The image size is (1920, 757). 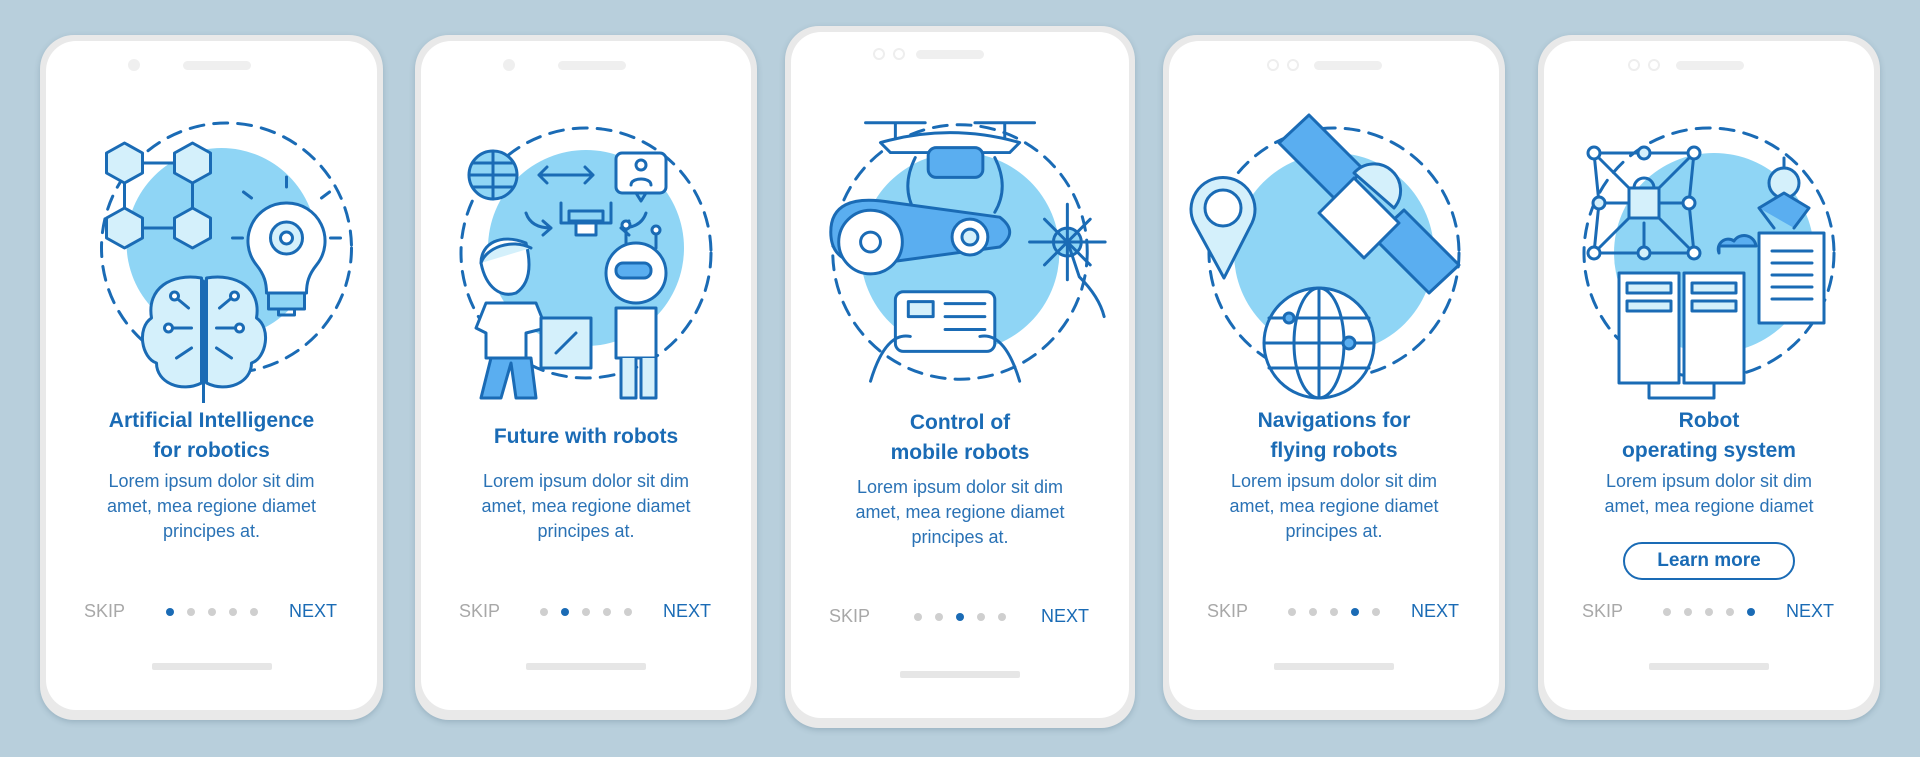 What do you see at coordinates (566, 343) in the screenshot?
I see `box-icon` at bounding box center [566, 343].